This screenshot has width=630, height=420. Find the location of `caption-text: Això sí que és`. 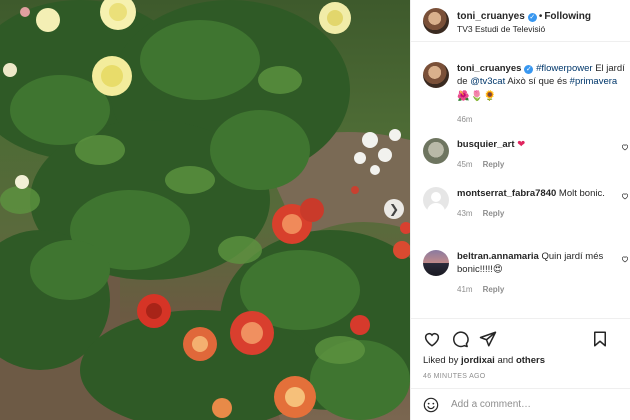

caption-text: Això sí que és is located at coordinates (537, 81).